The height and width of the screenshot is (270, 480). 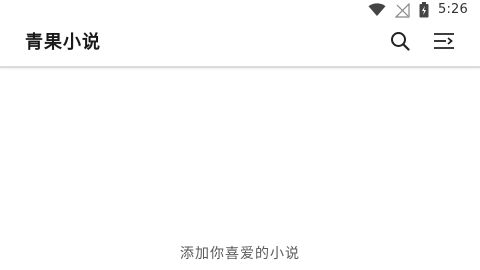 What do you see at coordinates (402, 10) in the screenshot?
I see `signal-icon` at bounding box center [402, 10].